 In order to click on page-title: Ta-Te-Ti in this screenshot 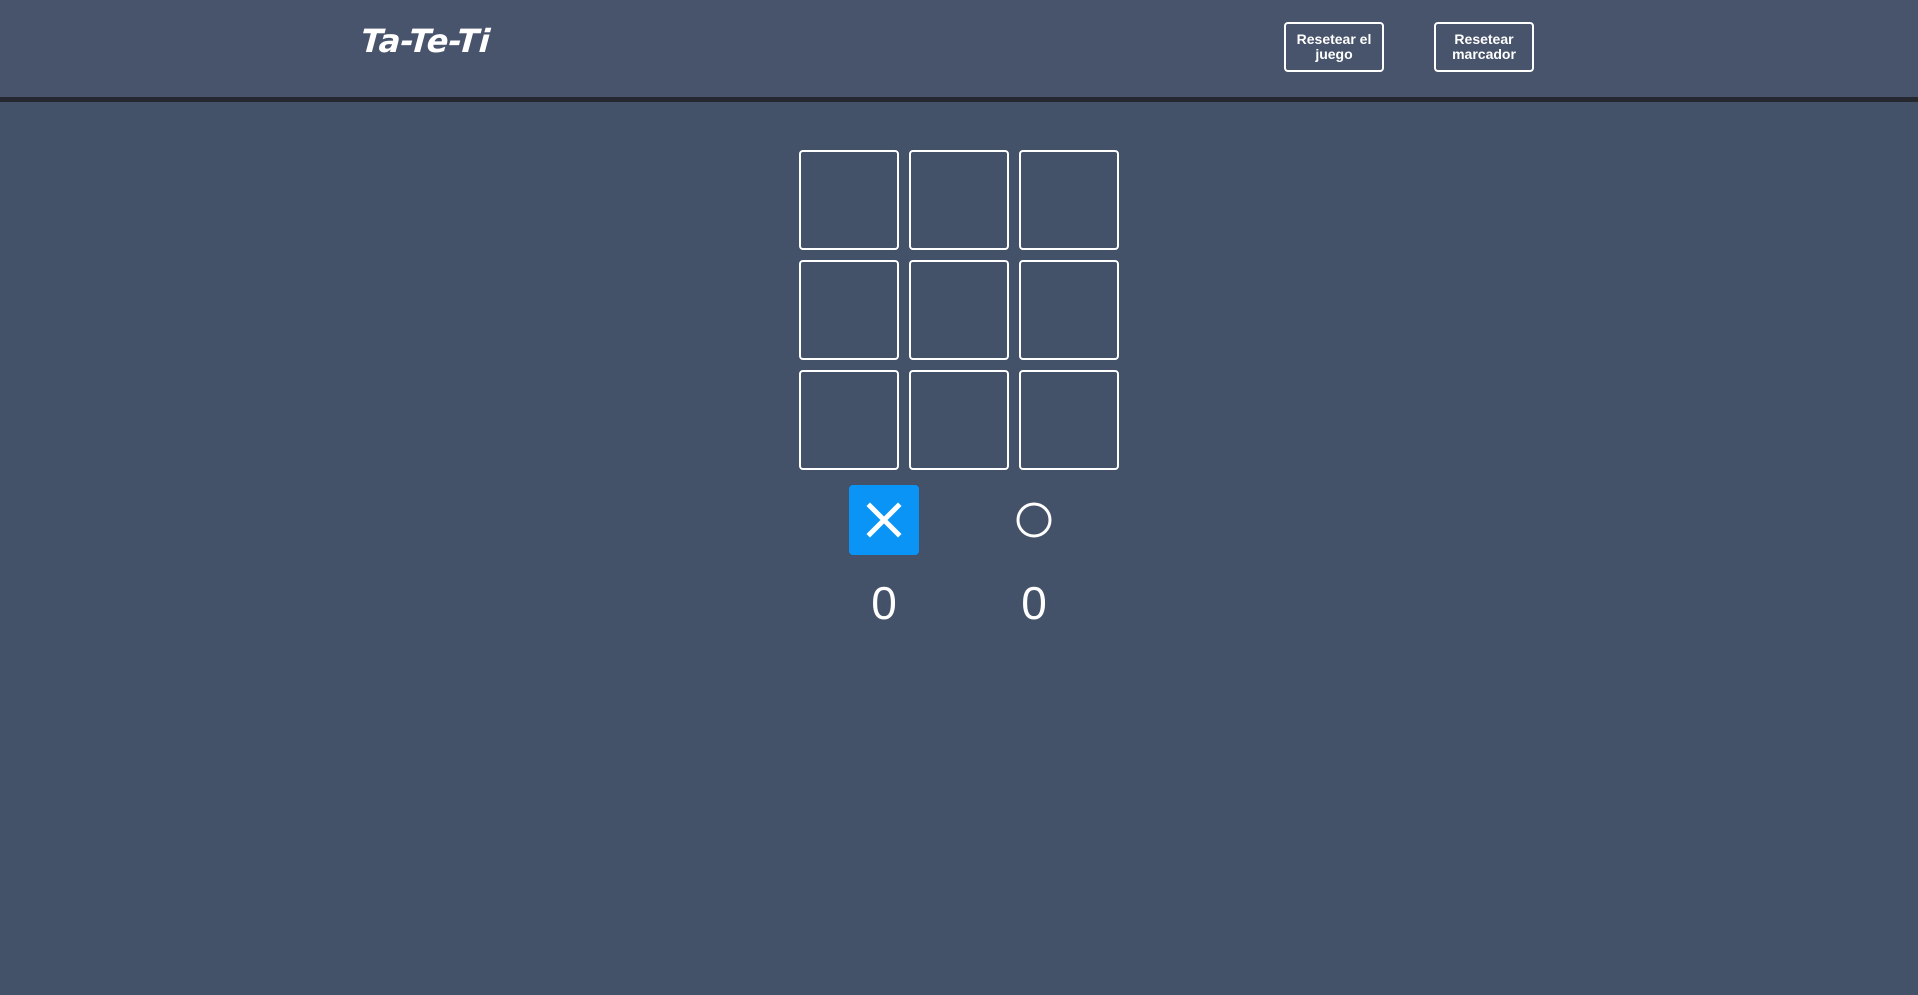, I will do `click(425, 41)`.